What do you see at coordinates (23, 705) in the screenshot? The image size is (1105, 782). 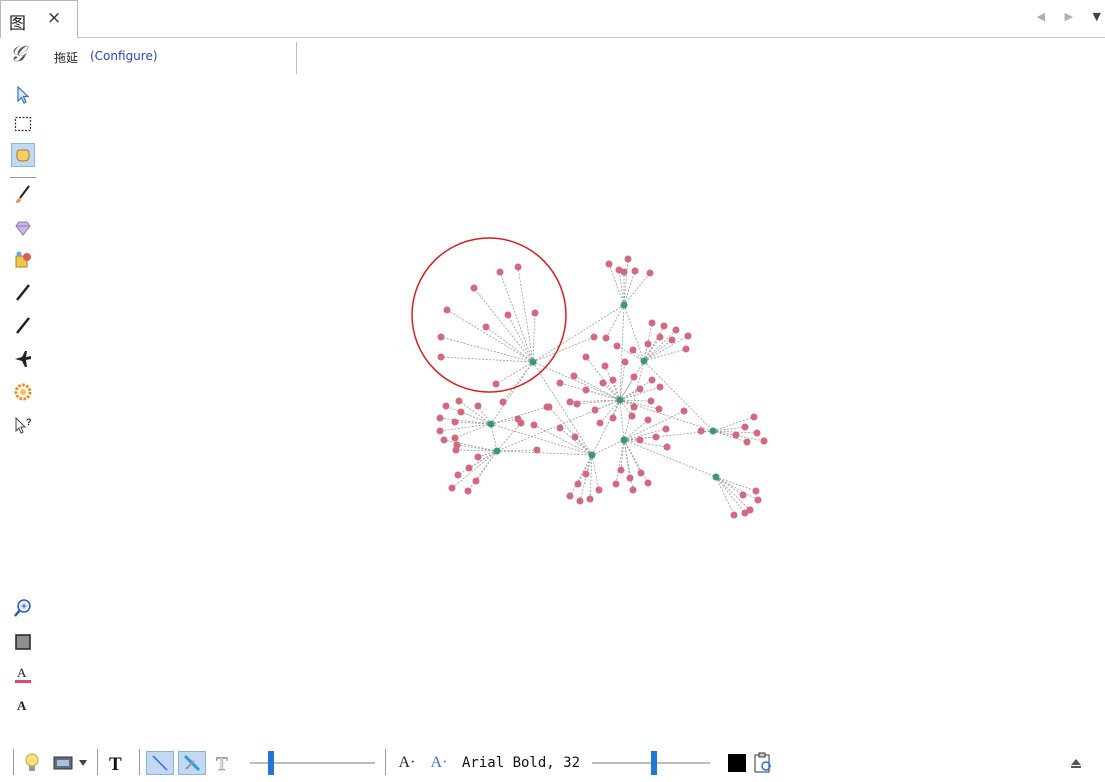 I see `font-size-icon: A` at bounding box center [23, 705].